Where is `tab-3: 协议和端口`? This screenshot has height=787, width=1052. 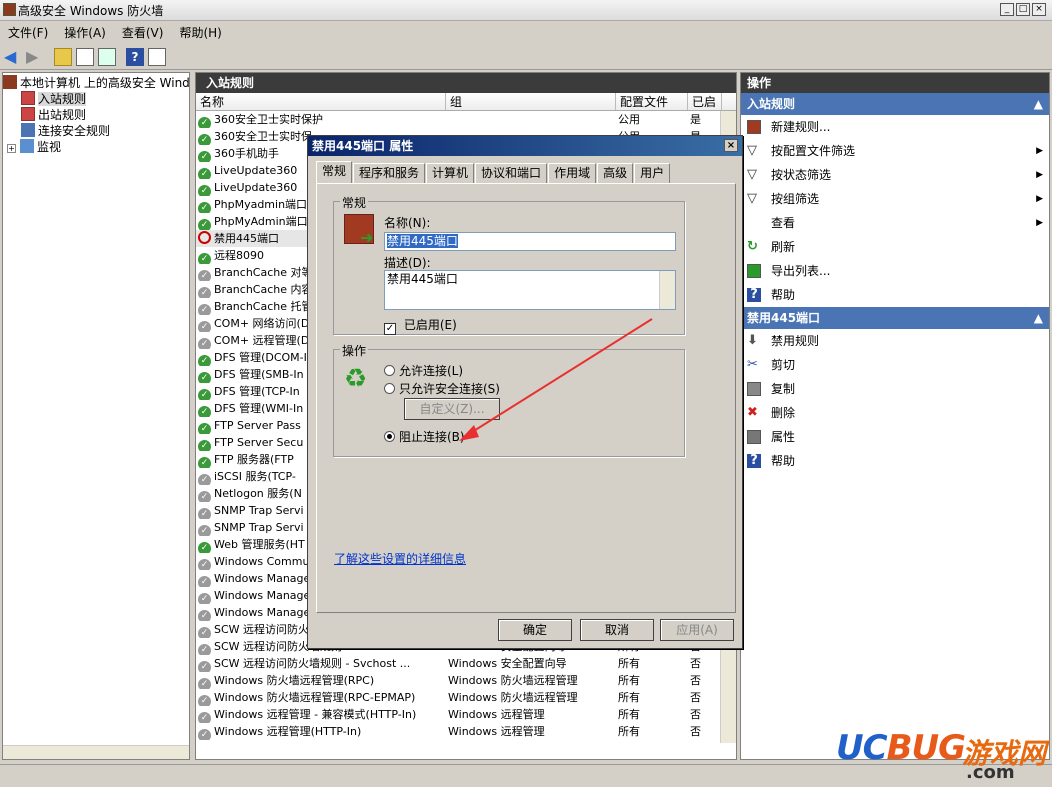 tab-3: 协议和端口 is located at coordinates (511, 173).